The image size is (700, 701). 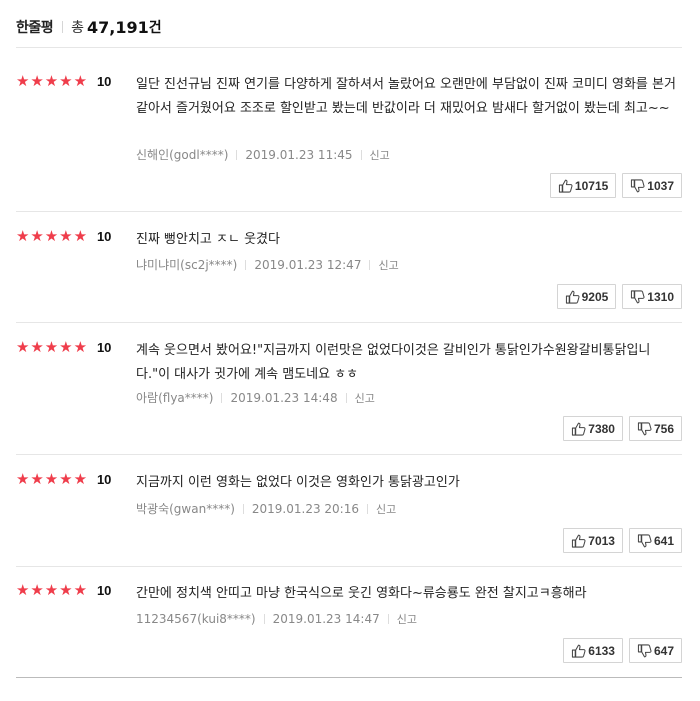 I want to click on review-meta: 신해인(godl****) 2019.01.23 11:45 신고, so click(x=263, y=154).